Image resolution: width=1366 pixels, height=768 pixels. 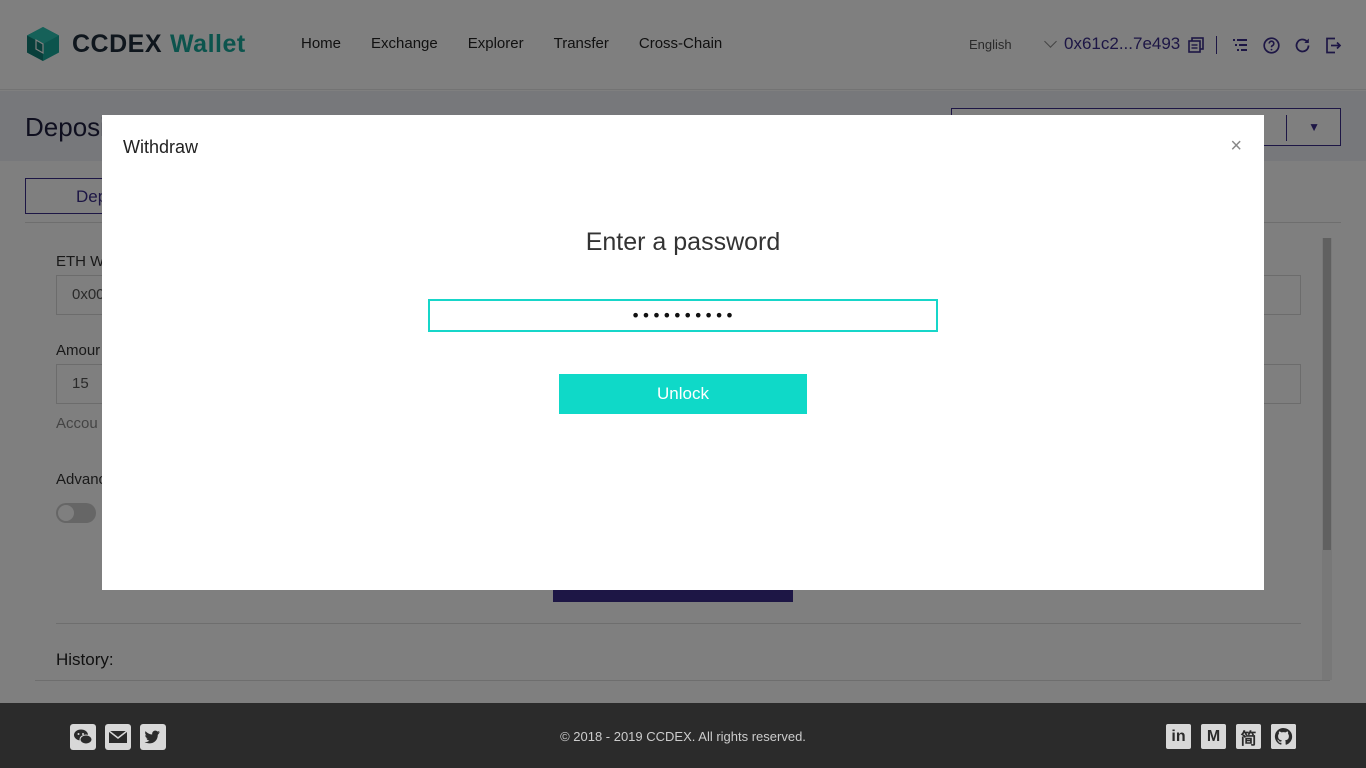 What do you see at coordinates (1248, 736) in the screenshot?
I see `jianshu-icon: 简` at bounding box center [1248, 736].